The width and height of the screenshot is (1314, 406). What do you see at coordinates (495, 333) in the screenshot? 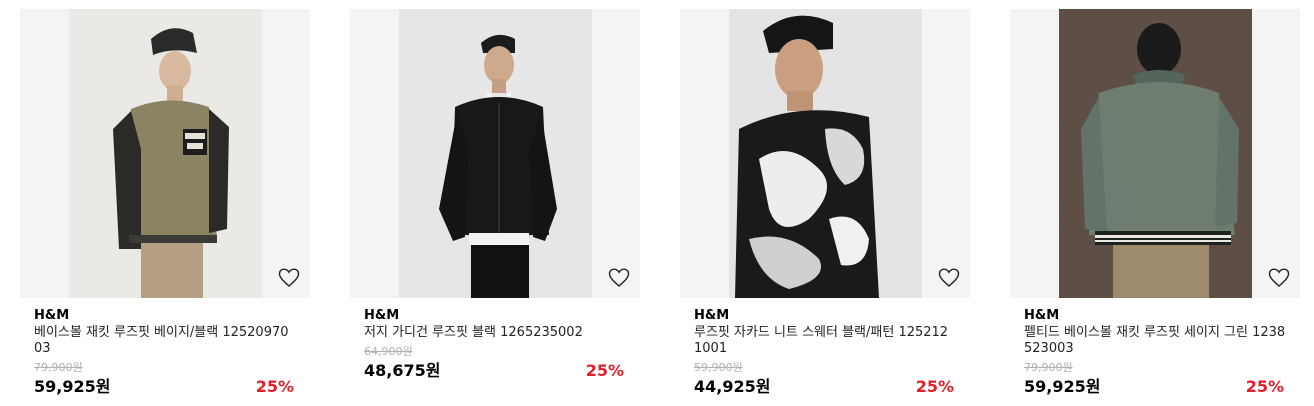
I see `product-name: 저지 가디건 루즈핏 블랙 1265235002` at bounding box center [495, 333].